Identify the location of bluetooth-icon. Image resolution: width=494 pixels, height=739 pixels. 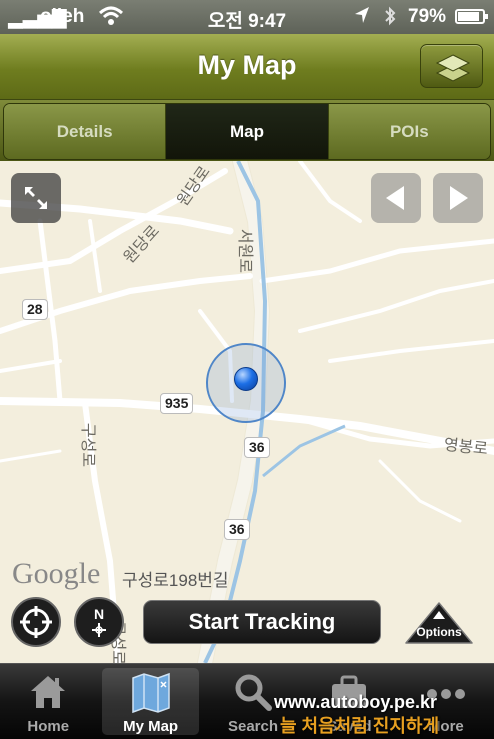
(390, 19).